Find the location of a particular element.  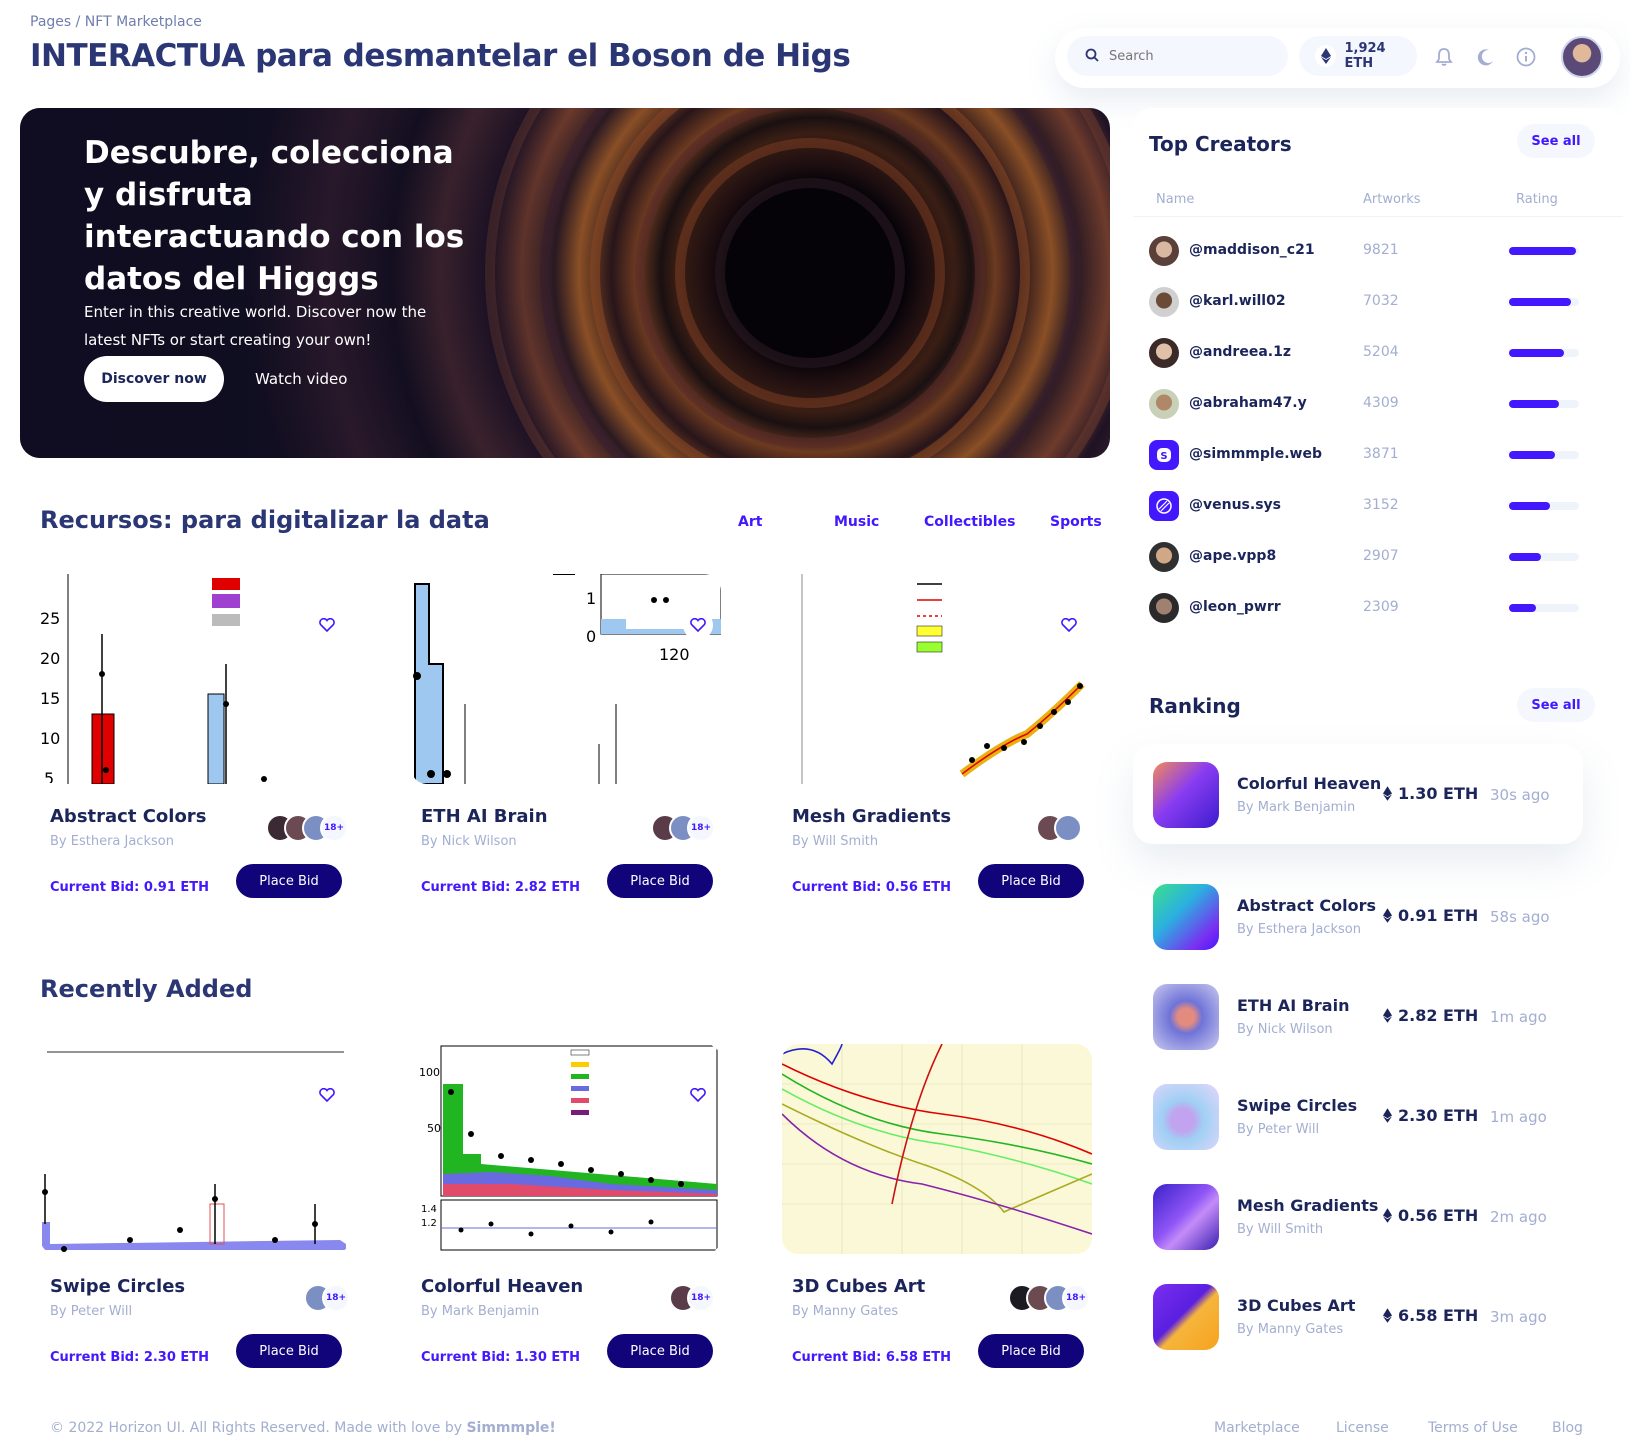

eth-balance: 1,924 ETH is located at coordinates (1358, 56).